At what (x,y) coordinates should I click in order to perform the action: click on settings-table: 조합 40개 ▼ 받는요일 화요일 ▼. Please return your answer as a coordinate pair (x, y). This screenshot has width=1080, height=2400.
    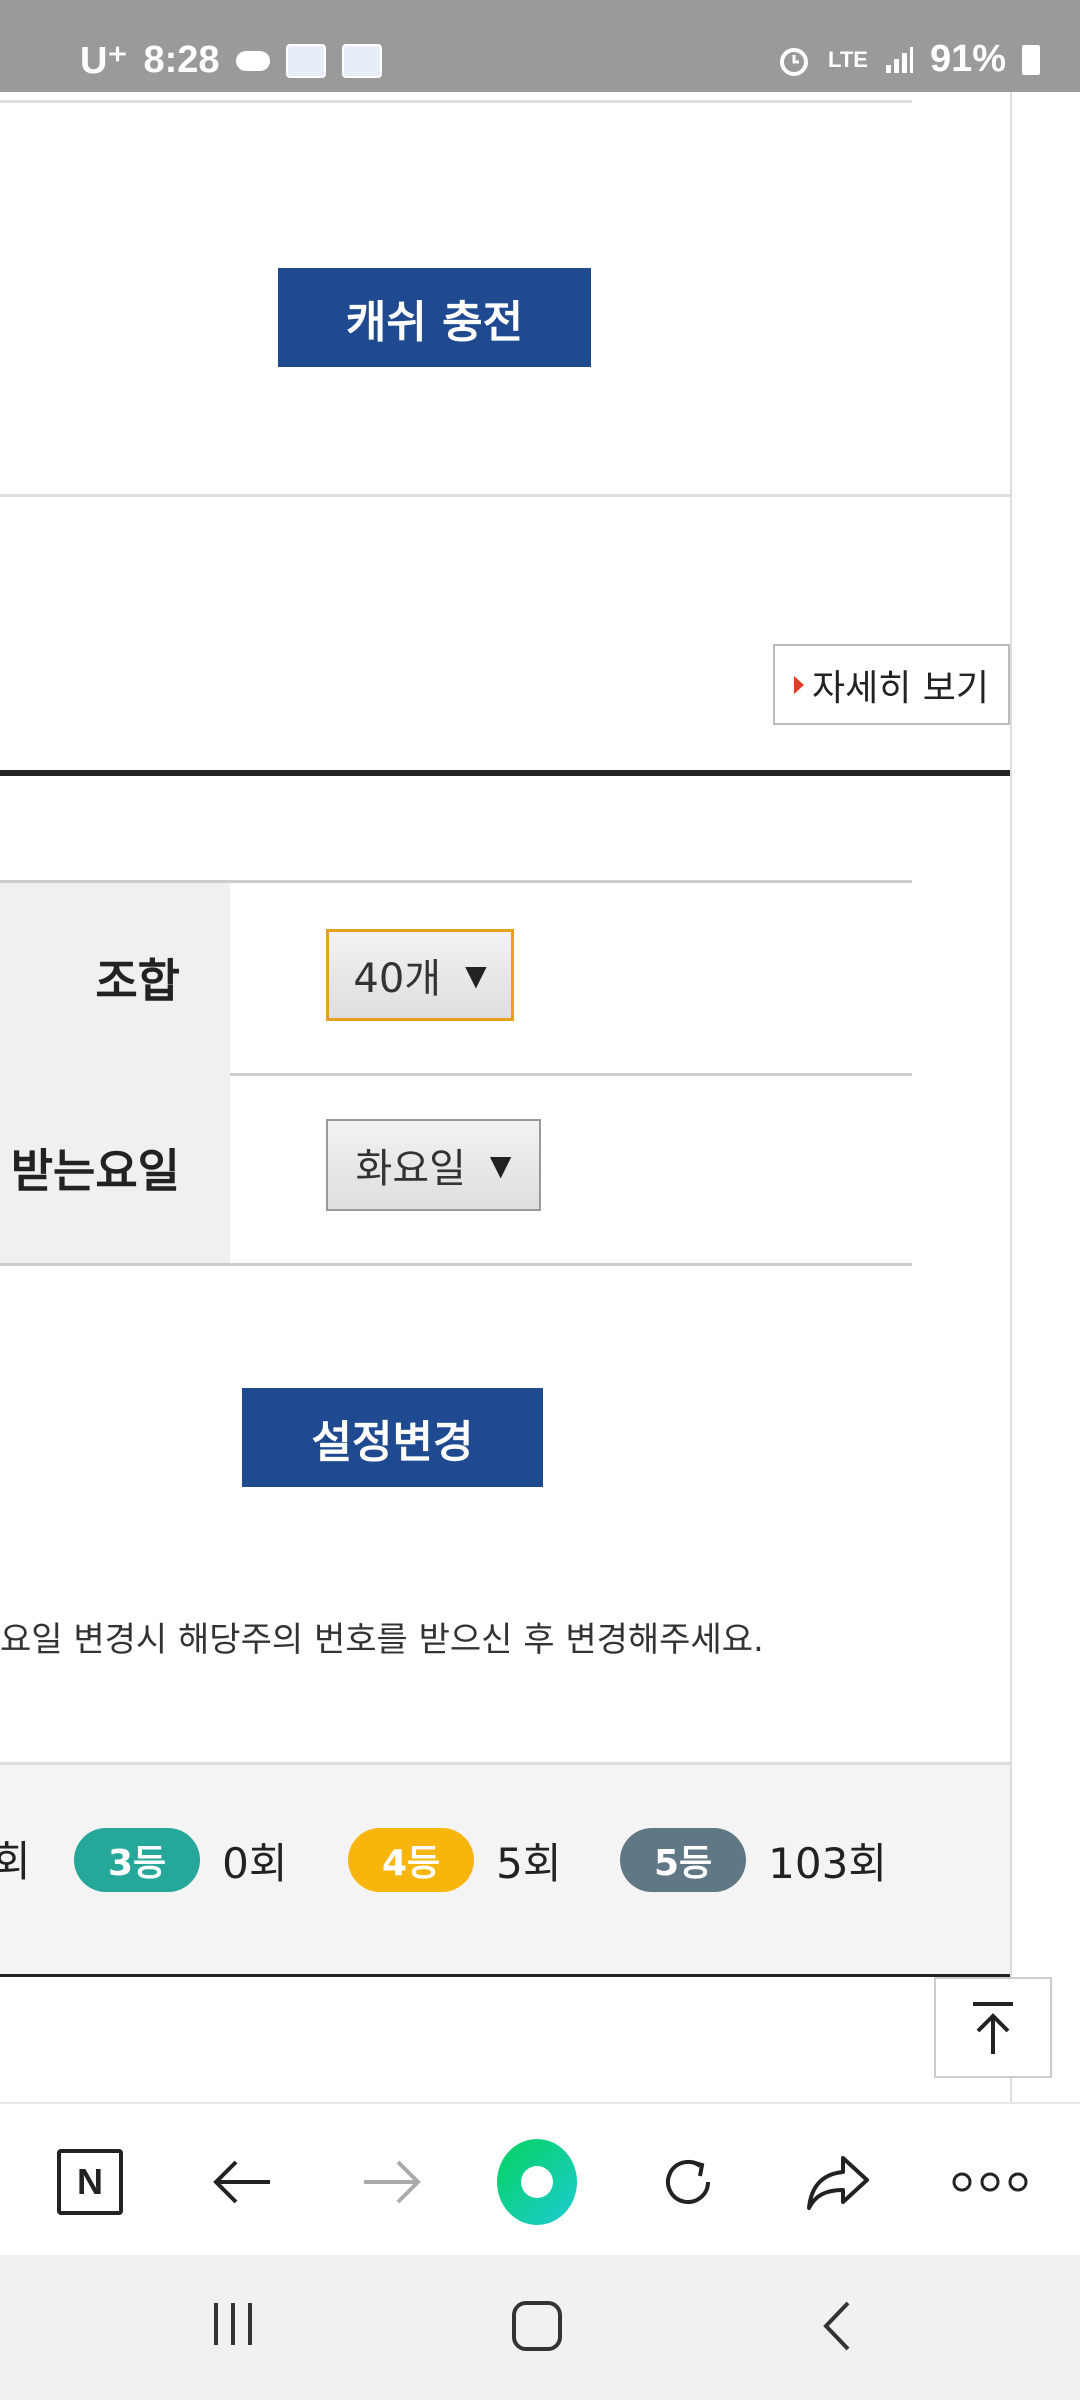
    Looking at the image, I should click on (456, 1073).